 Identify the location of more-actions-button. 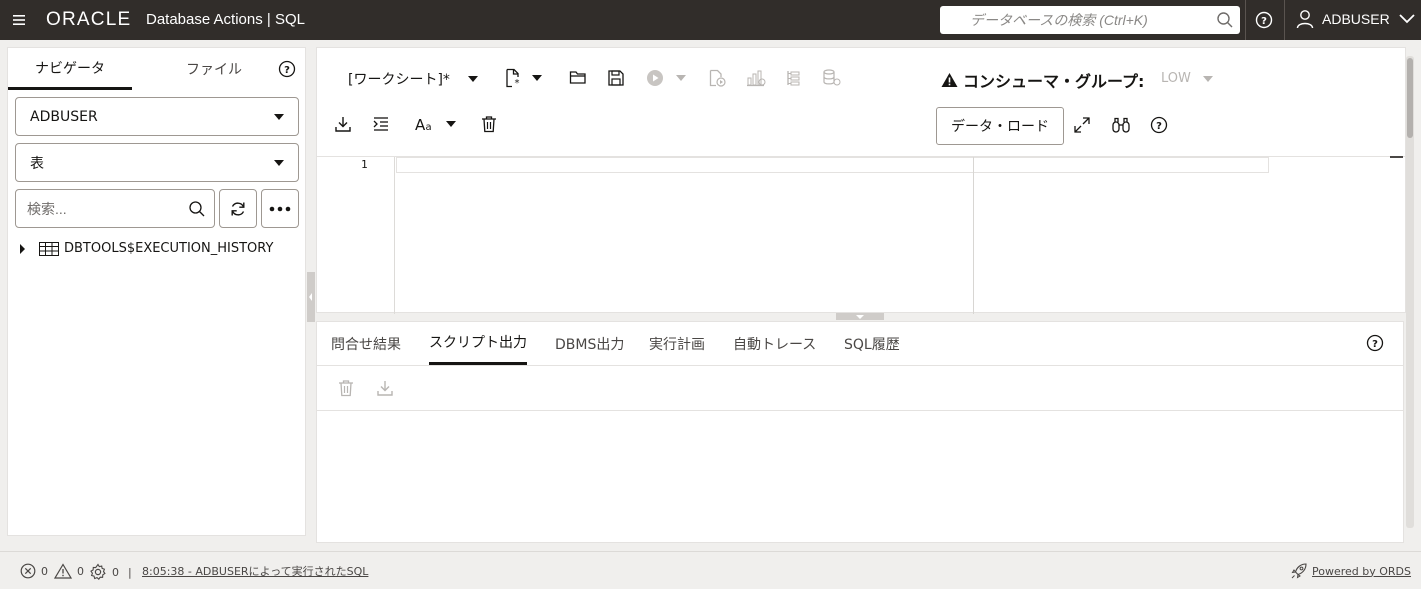
(280, 208).